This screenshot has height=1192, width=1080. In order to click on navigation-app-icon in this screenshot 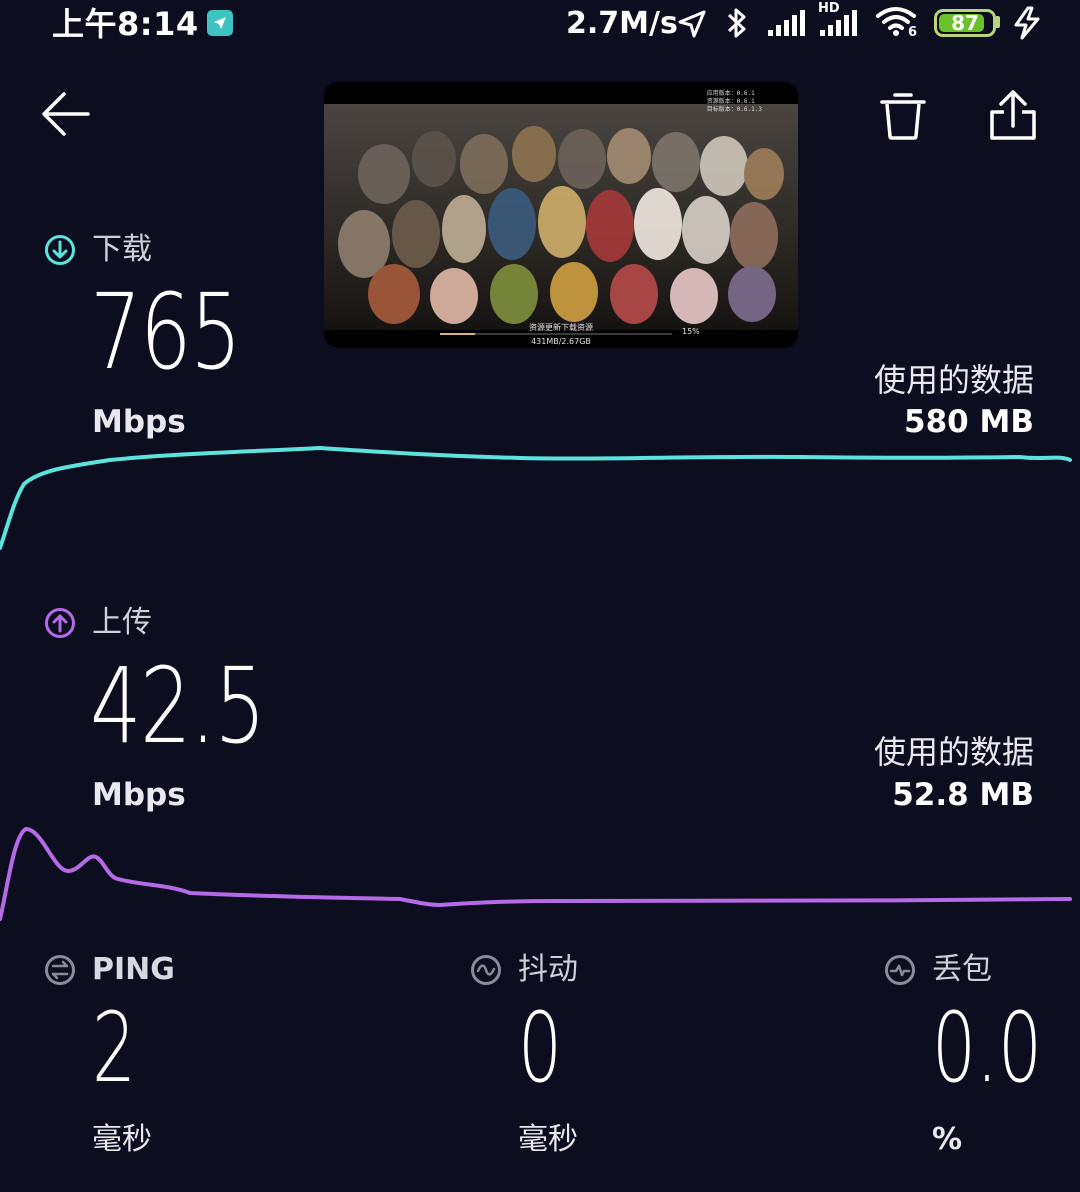, I will do `click(220, 23)`.